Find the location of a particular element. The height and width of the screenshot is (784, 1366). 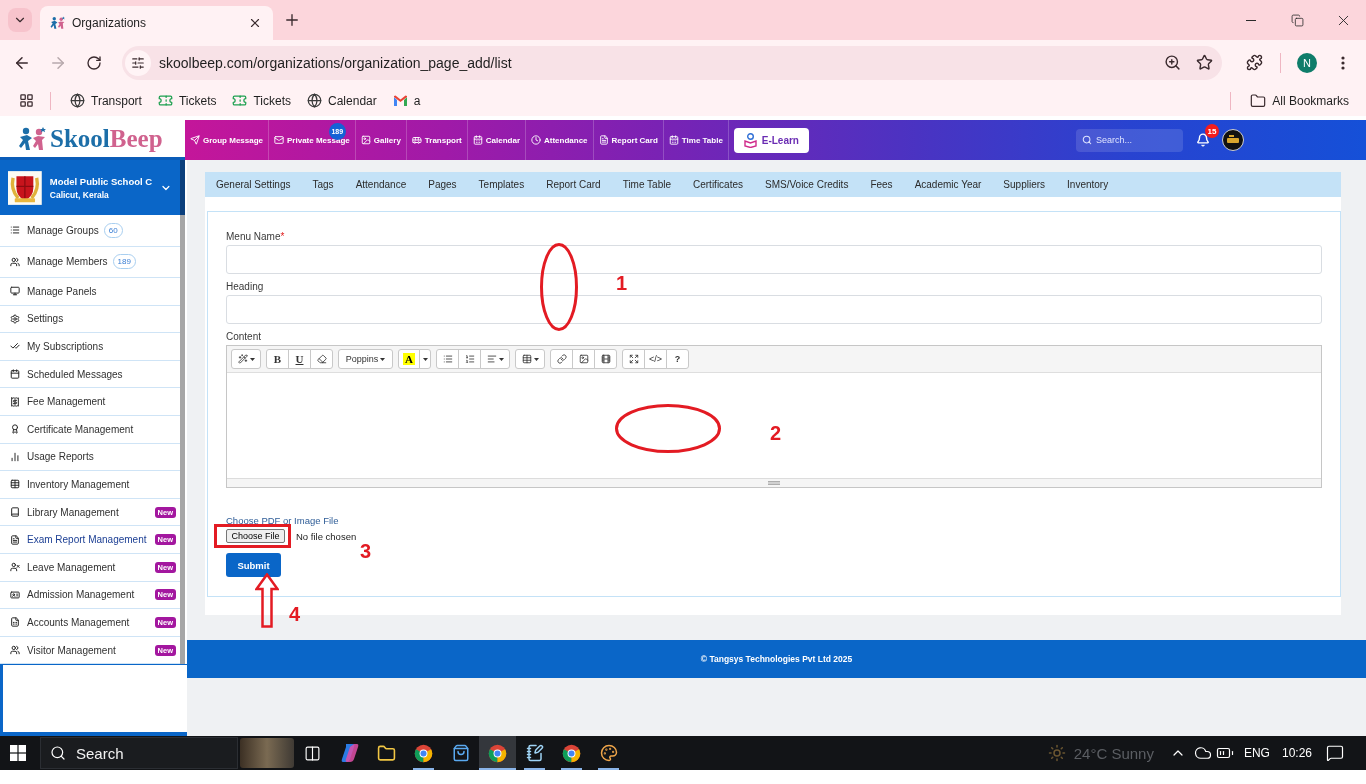

taskbar-search-field: Search is located at coordinates (139, 753).